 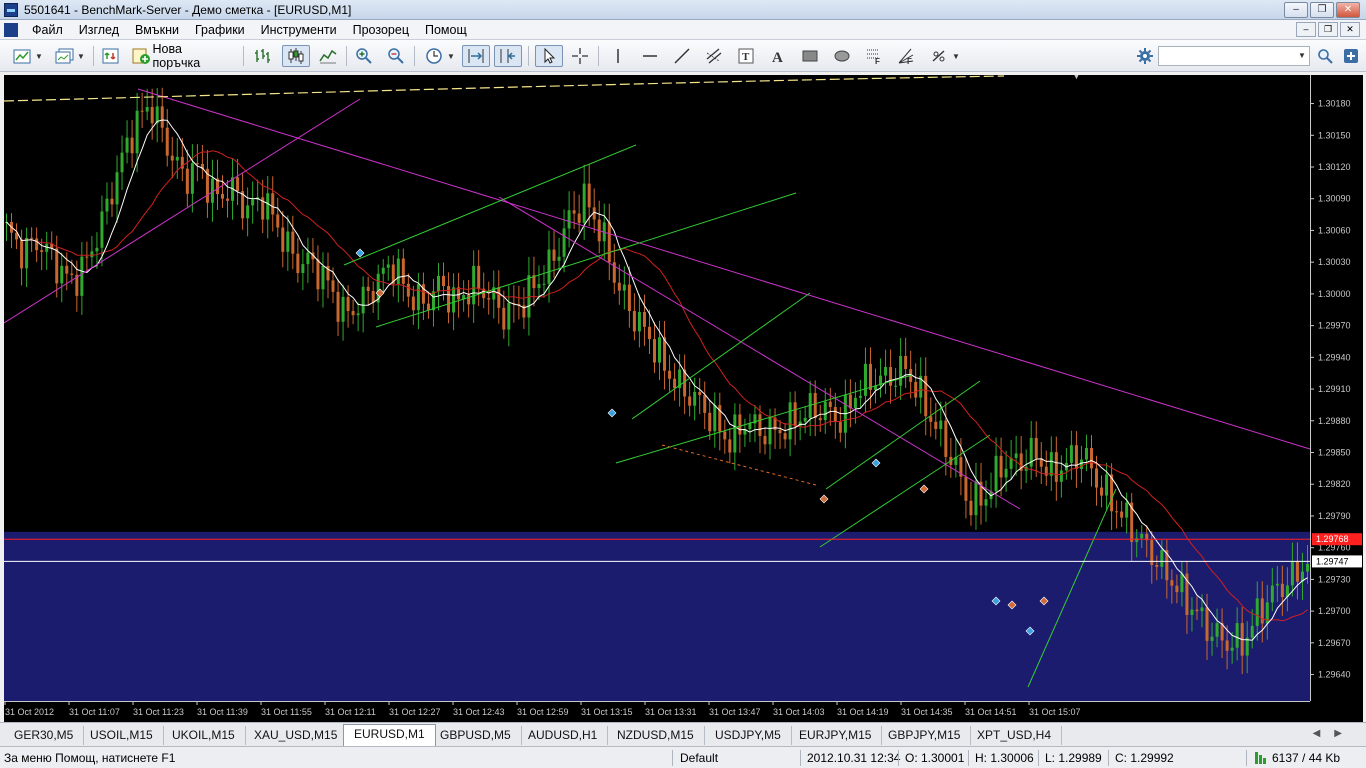 I want to click on maximize-button: ❐, so click(x=1322, y=10).